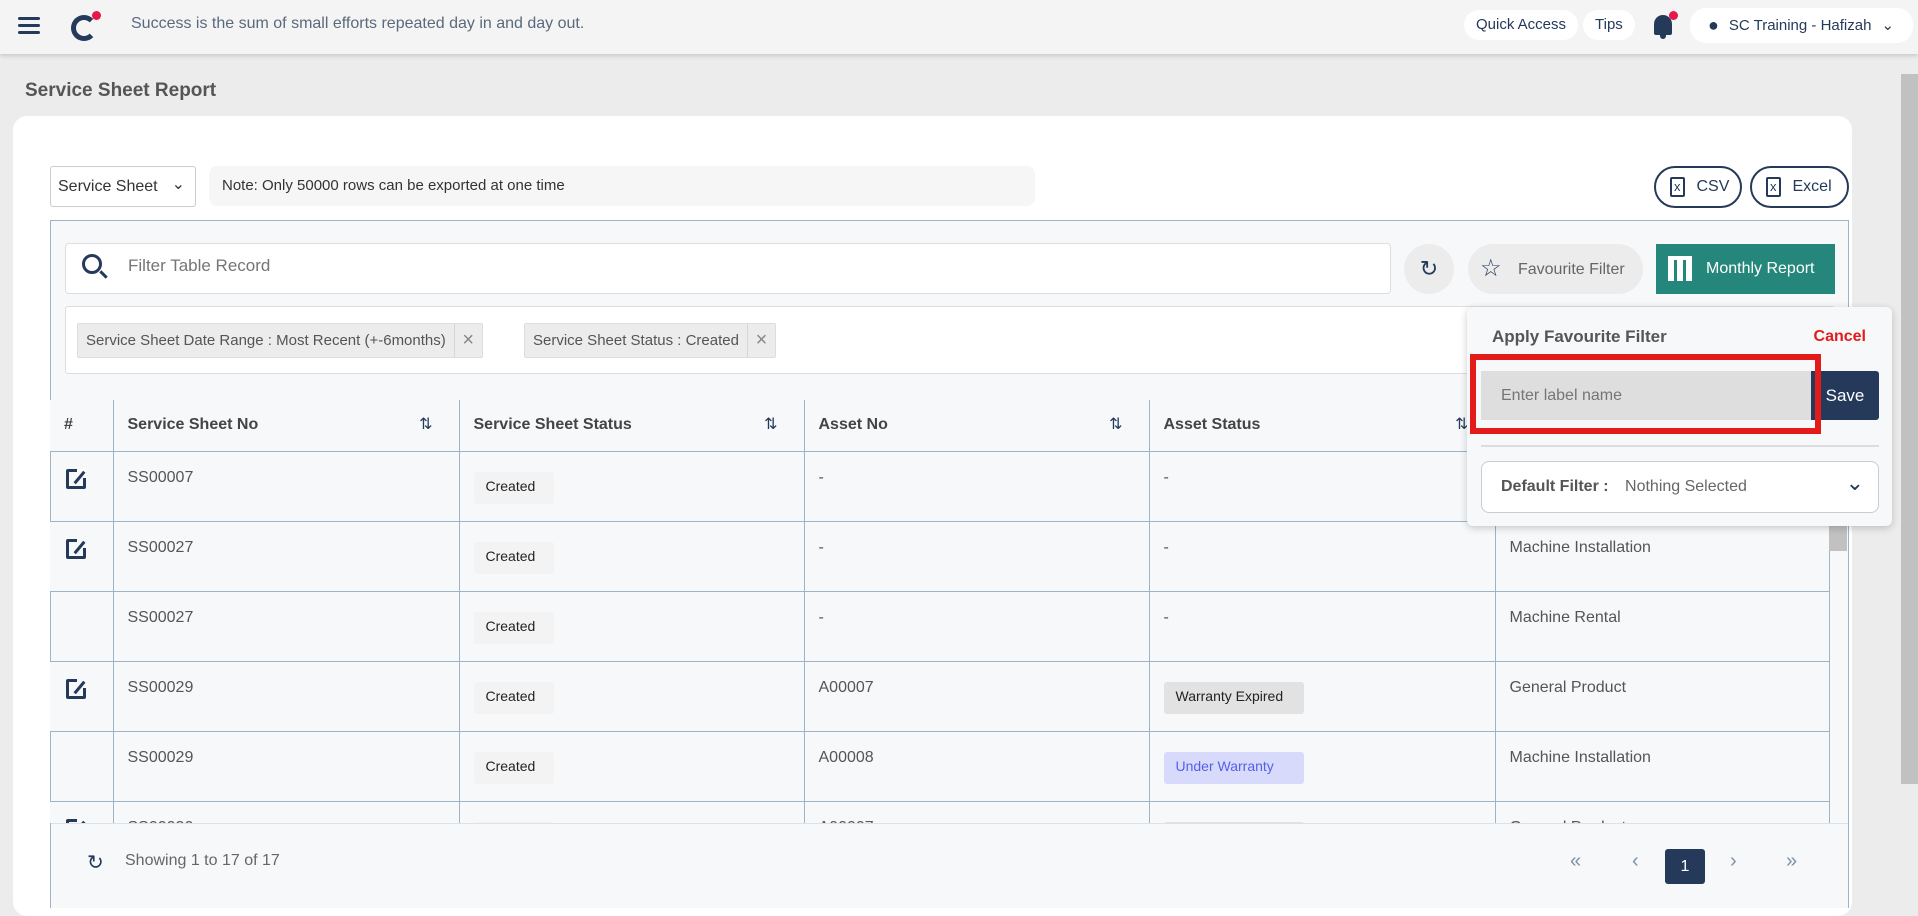  I want to click on col-header-service-sheet-no: Service Sheet No ⇅, so click(286, 426).